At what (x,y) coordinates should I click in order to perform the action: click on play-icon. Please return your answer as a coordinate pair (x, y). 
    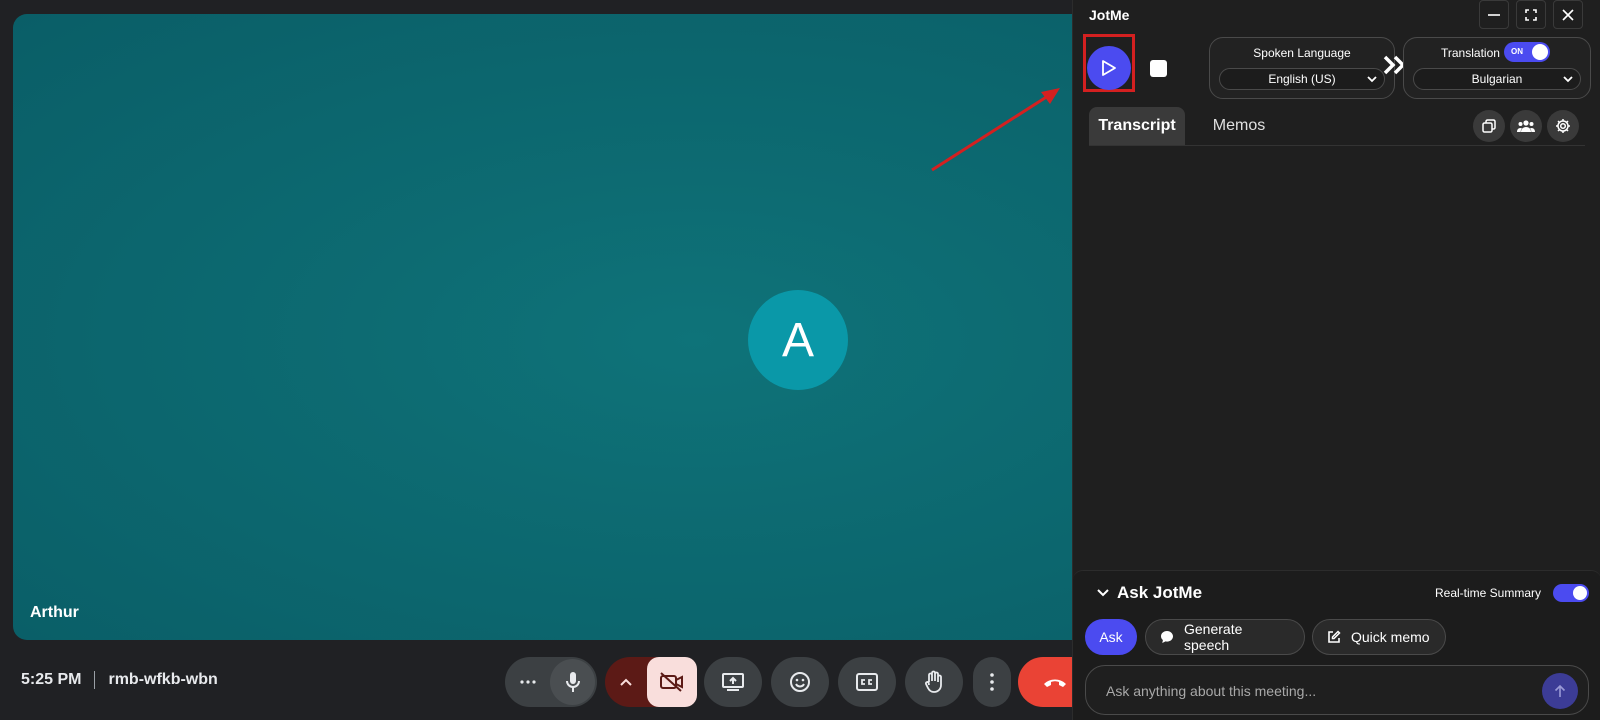
    Looking at the image, I should click on (1109, 68).